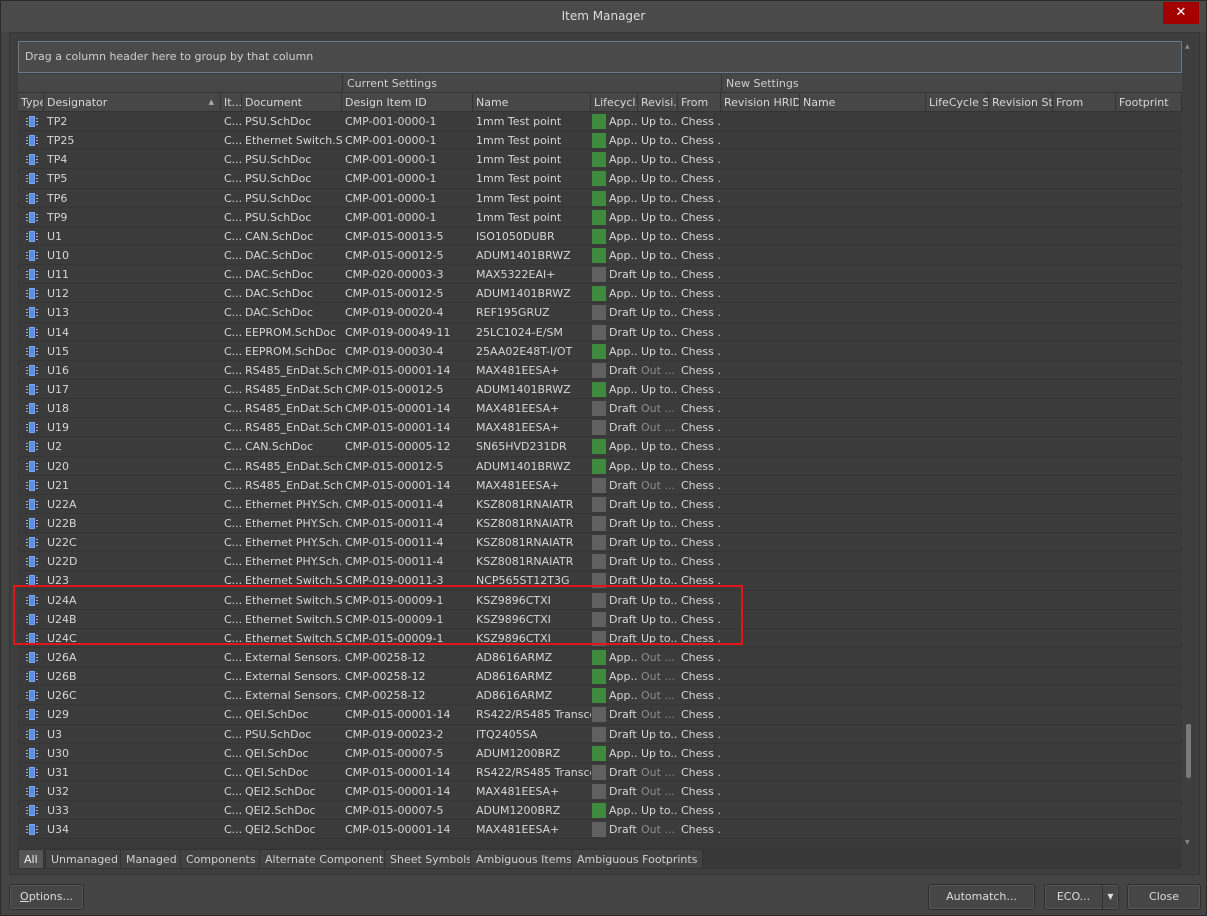  Describe the element at coordinates (519, 121) in the screenshot. I see `cell-name: 1mm Test point` at that location.